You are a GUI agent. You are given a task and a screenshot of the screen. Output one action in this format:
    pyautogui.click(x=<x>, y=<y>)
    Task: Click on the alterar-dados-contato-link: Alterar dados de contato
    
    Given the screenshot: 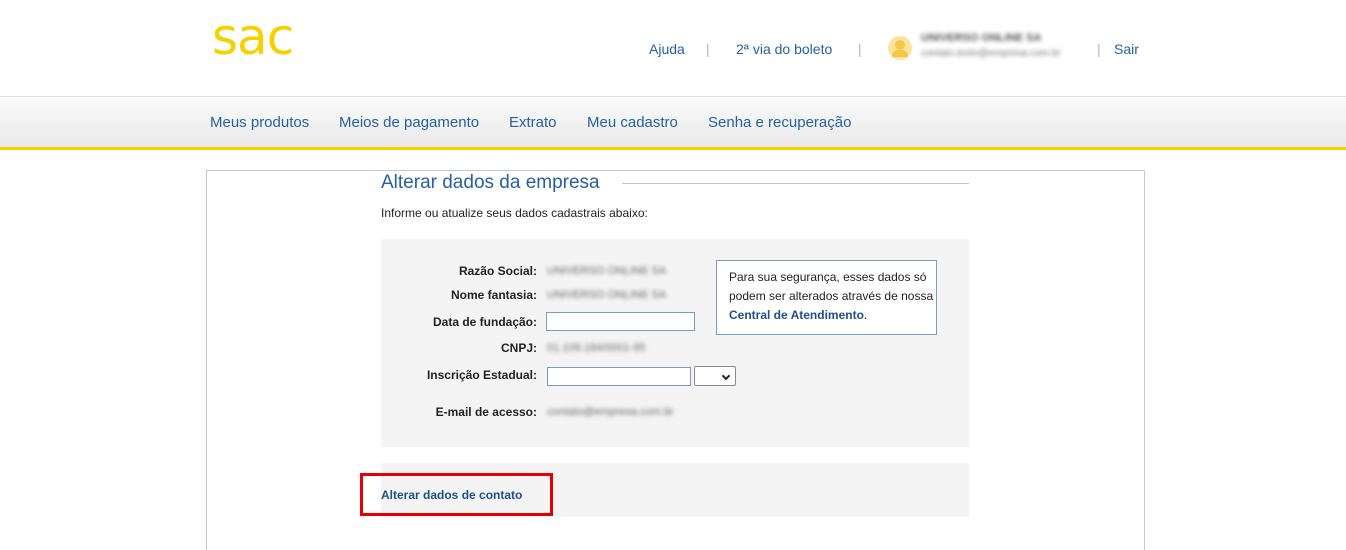 What is the action you would take?
    pyautogui.click(x=451, y=495)
    